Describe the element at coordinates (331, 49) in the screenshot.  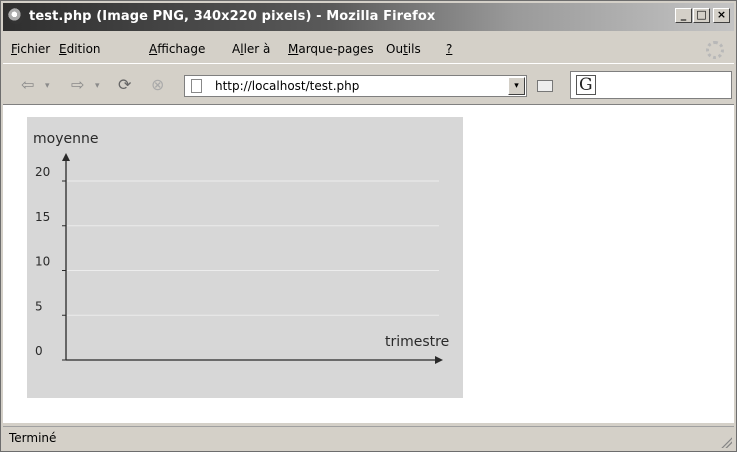
I see `menu-marque-pages: Marque-pages` at that location.